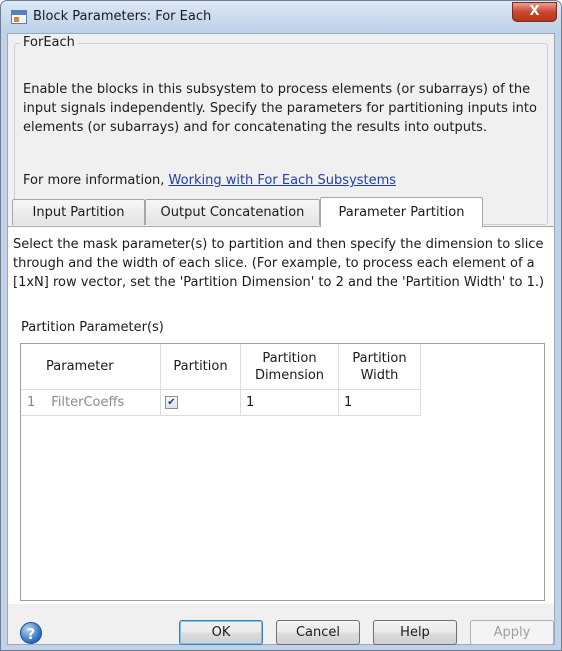  What do you see at coordinates (380, 403) in the screenshot?
I see `width-cell: 1` at bounding box center [380, 403].